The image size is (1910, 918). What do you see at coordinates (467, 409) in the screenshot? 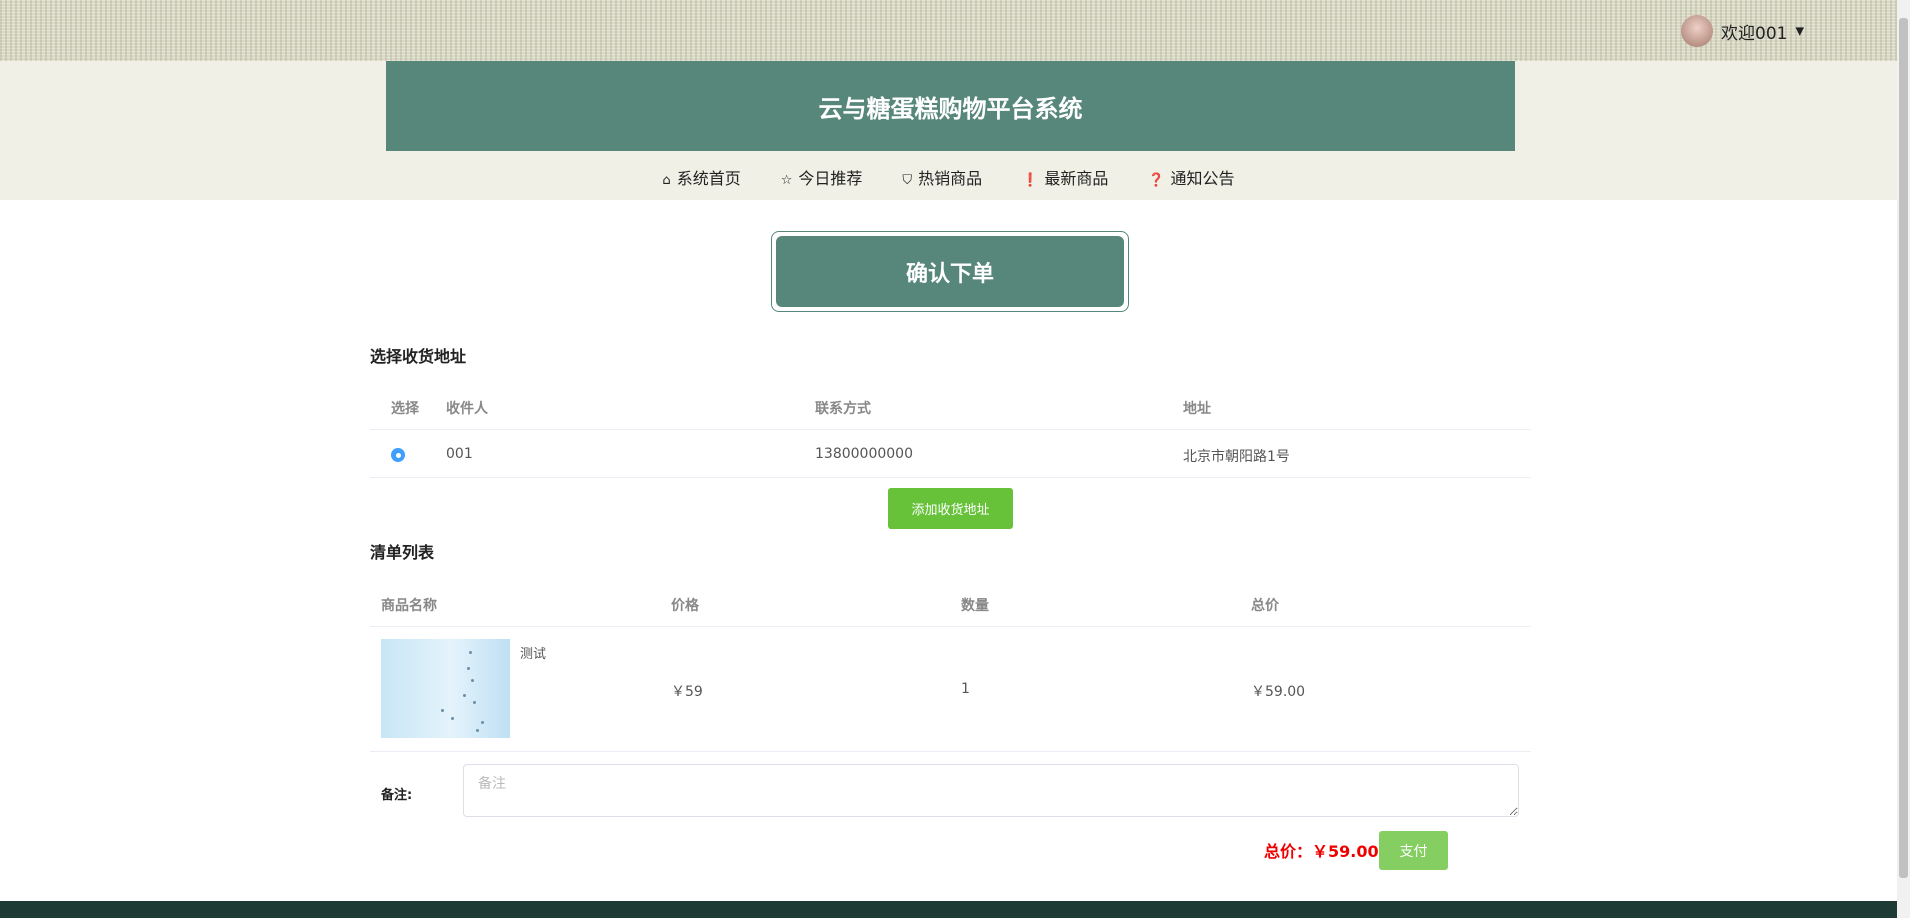
I see `col-recipient: 收件人` at bounding box center [467, 409].